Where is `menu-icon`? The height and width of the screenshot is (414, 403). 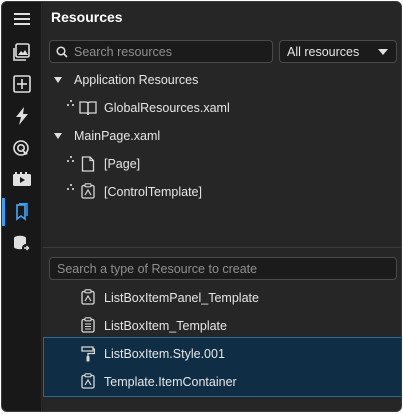
menu-icon is located at coordinates (22, 19).